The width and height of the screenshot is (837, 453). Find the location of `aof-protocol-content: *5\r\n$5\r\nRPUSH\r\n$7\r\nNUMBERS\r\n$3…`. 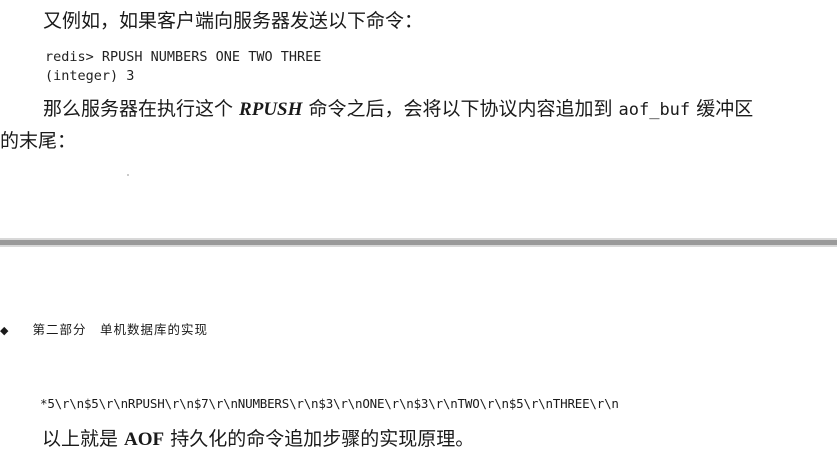

aof-protocol-content: *5\r\n$5\r\nRPUSH\r\n$7\r\nNUMBERS\r\n$3… is located at coordinates (329, 403).